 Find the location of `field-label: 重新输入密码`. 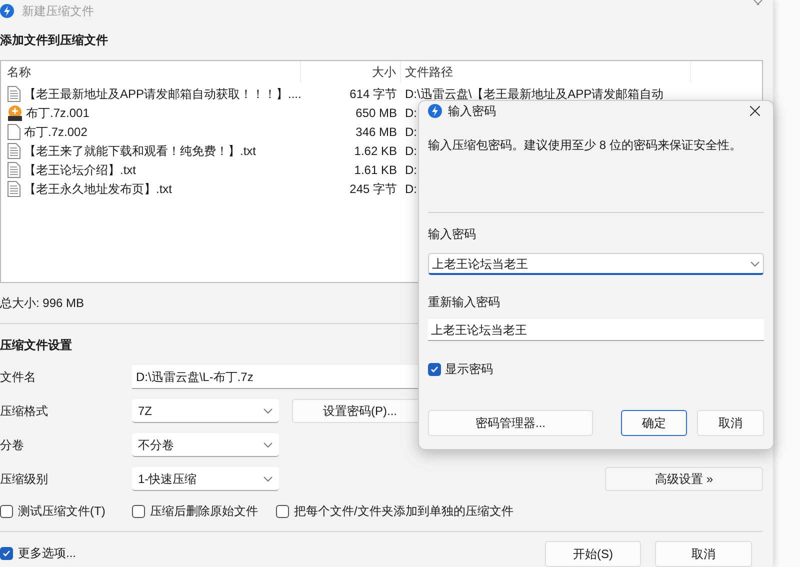

field-label: 重新输入密码 is located at coordinates (464, 302).